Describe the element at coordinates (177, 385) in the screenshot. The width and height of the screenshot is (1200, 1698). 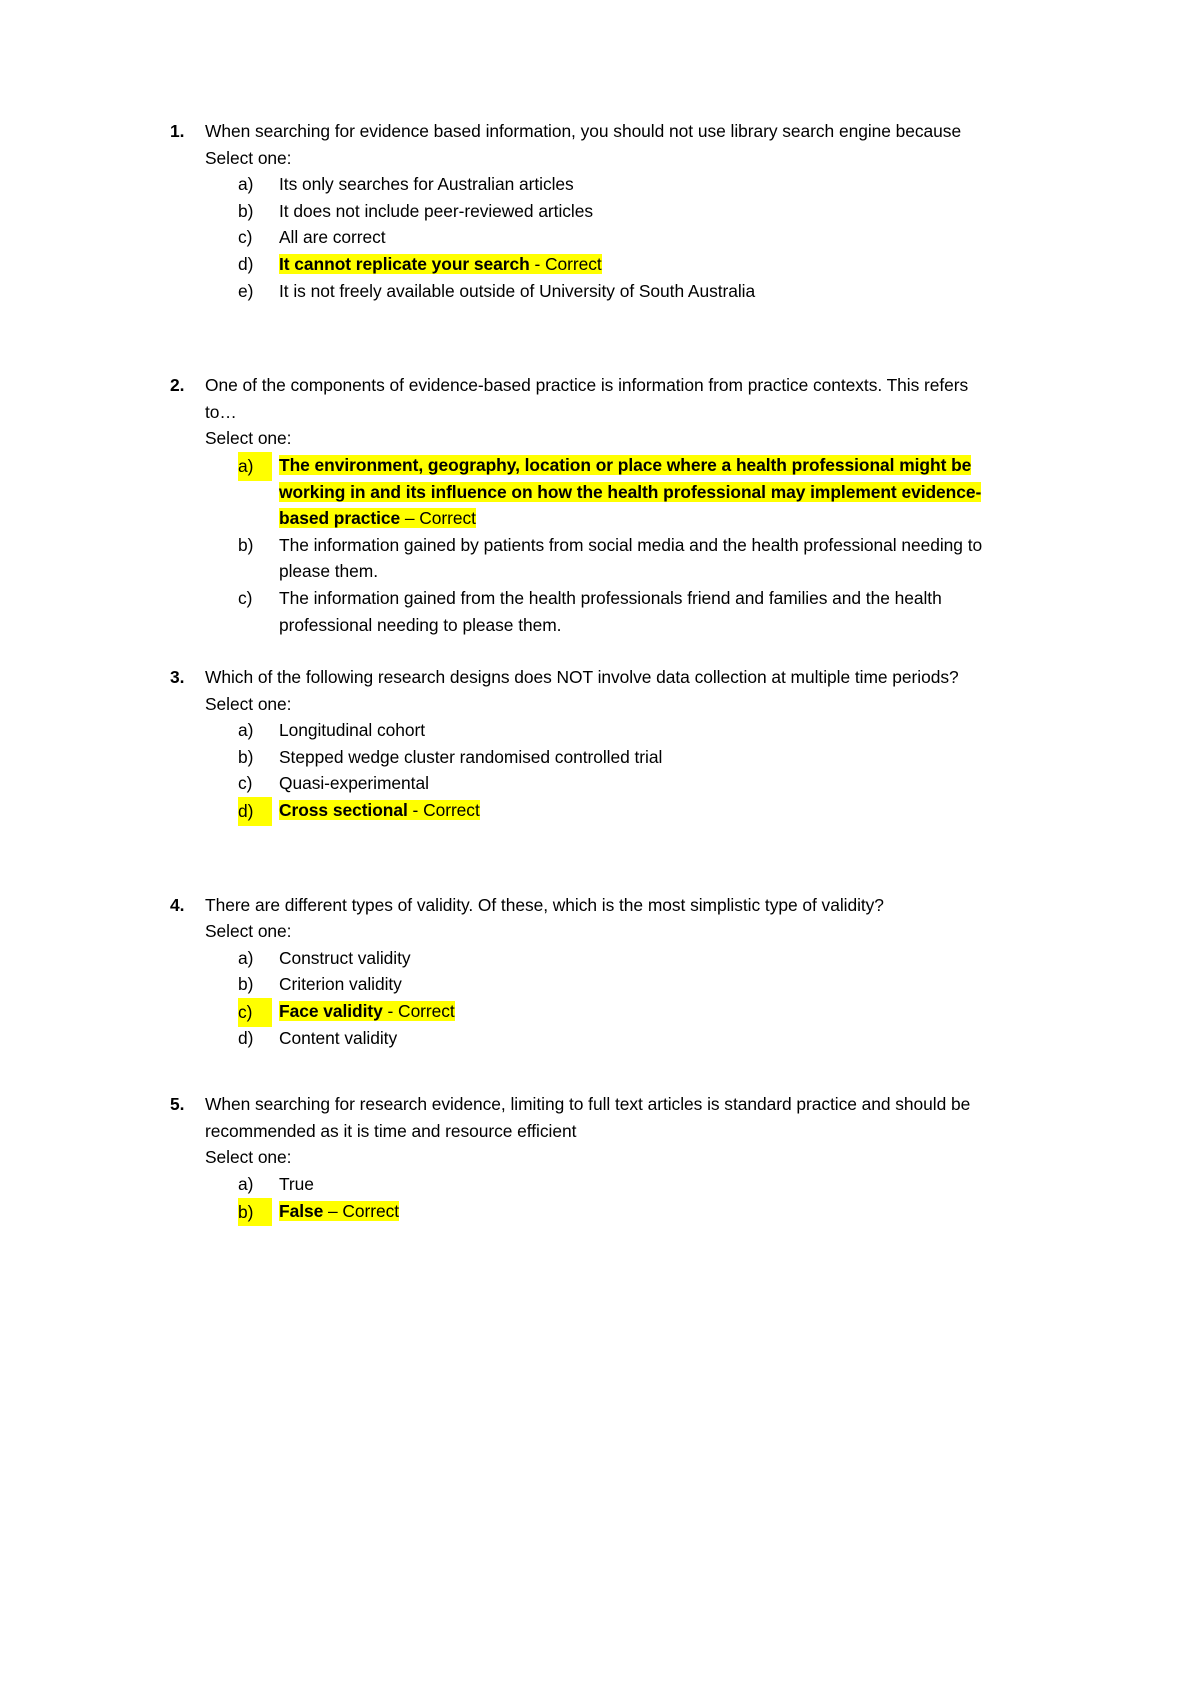
I see `question-number: 2.` at that location.